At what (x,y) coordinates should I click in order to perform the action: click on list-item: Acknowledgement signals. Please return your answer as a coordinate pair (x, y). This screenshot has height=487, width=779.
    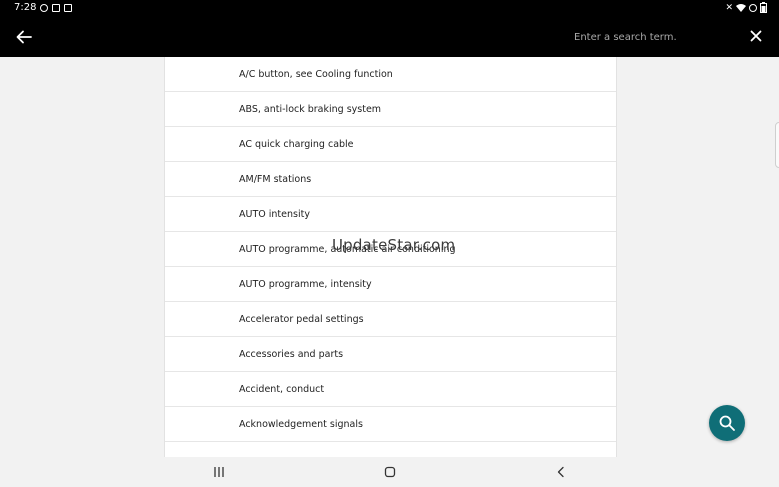
    Looking at the image, I should click on (390, 424).